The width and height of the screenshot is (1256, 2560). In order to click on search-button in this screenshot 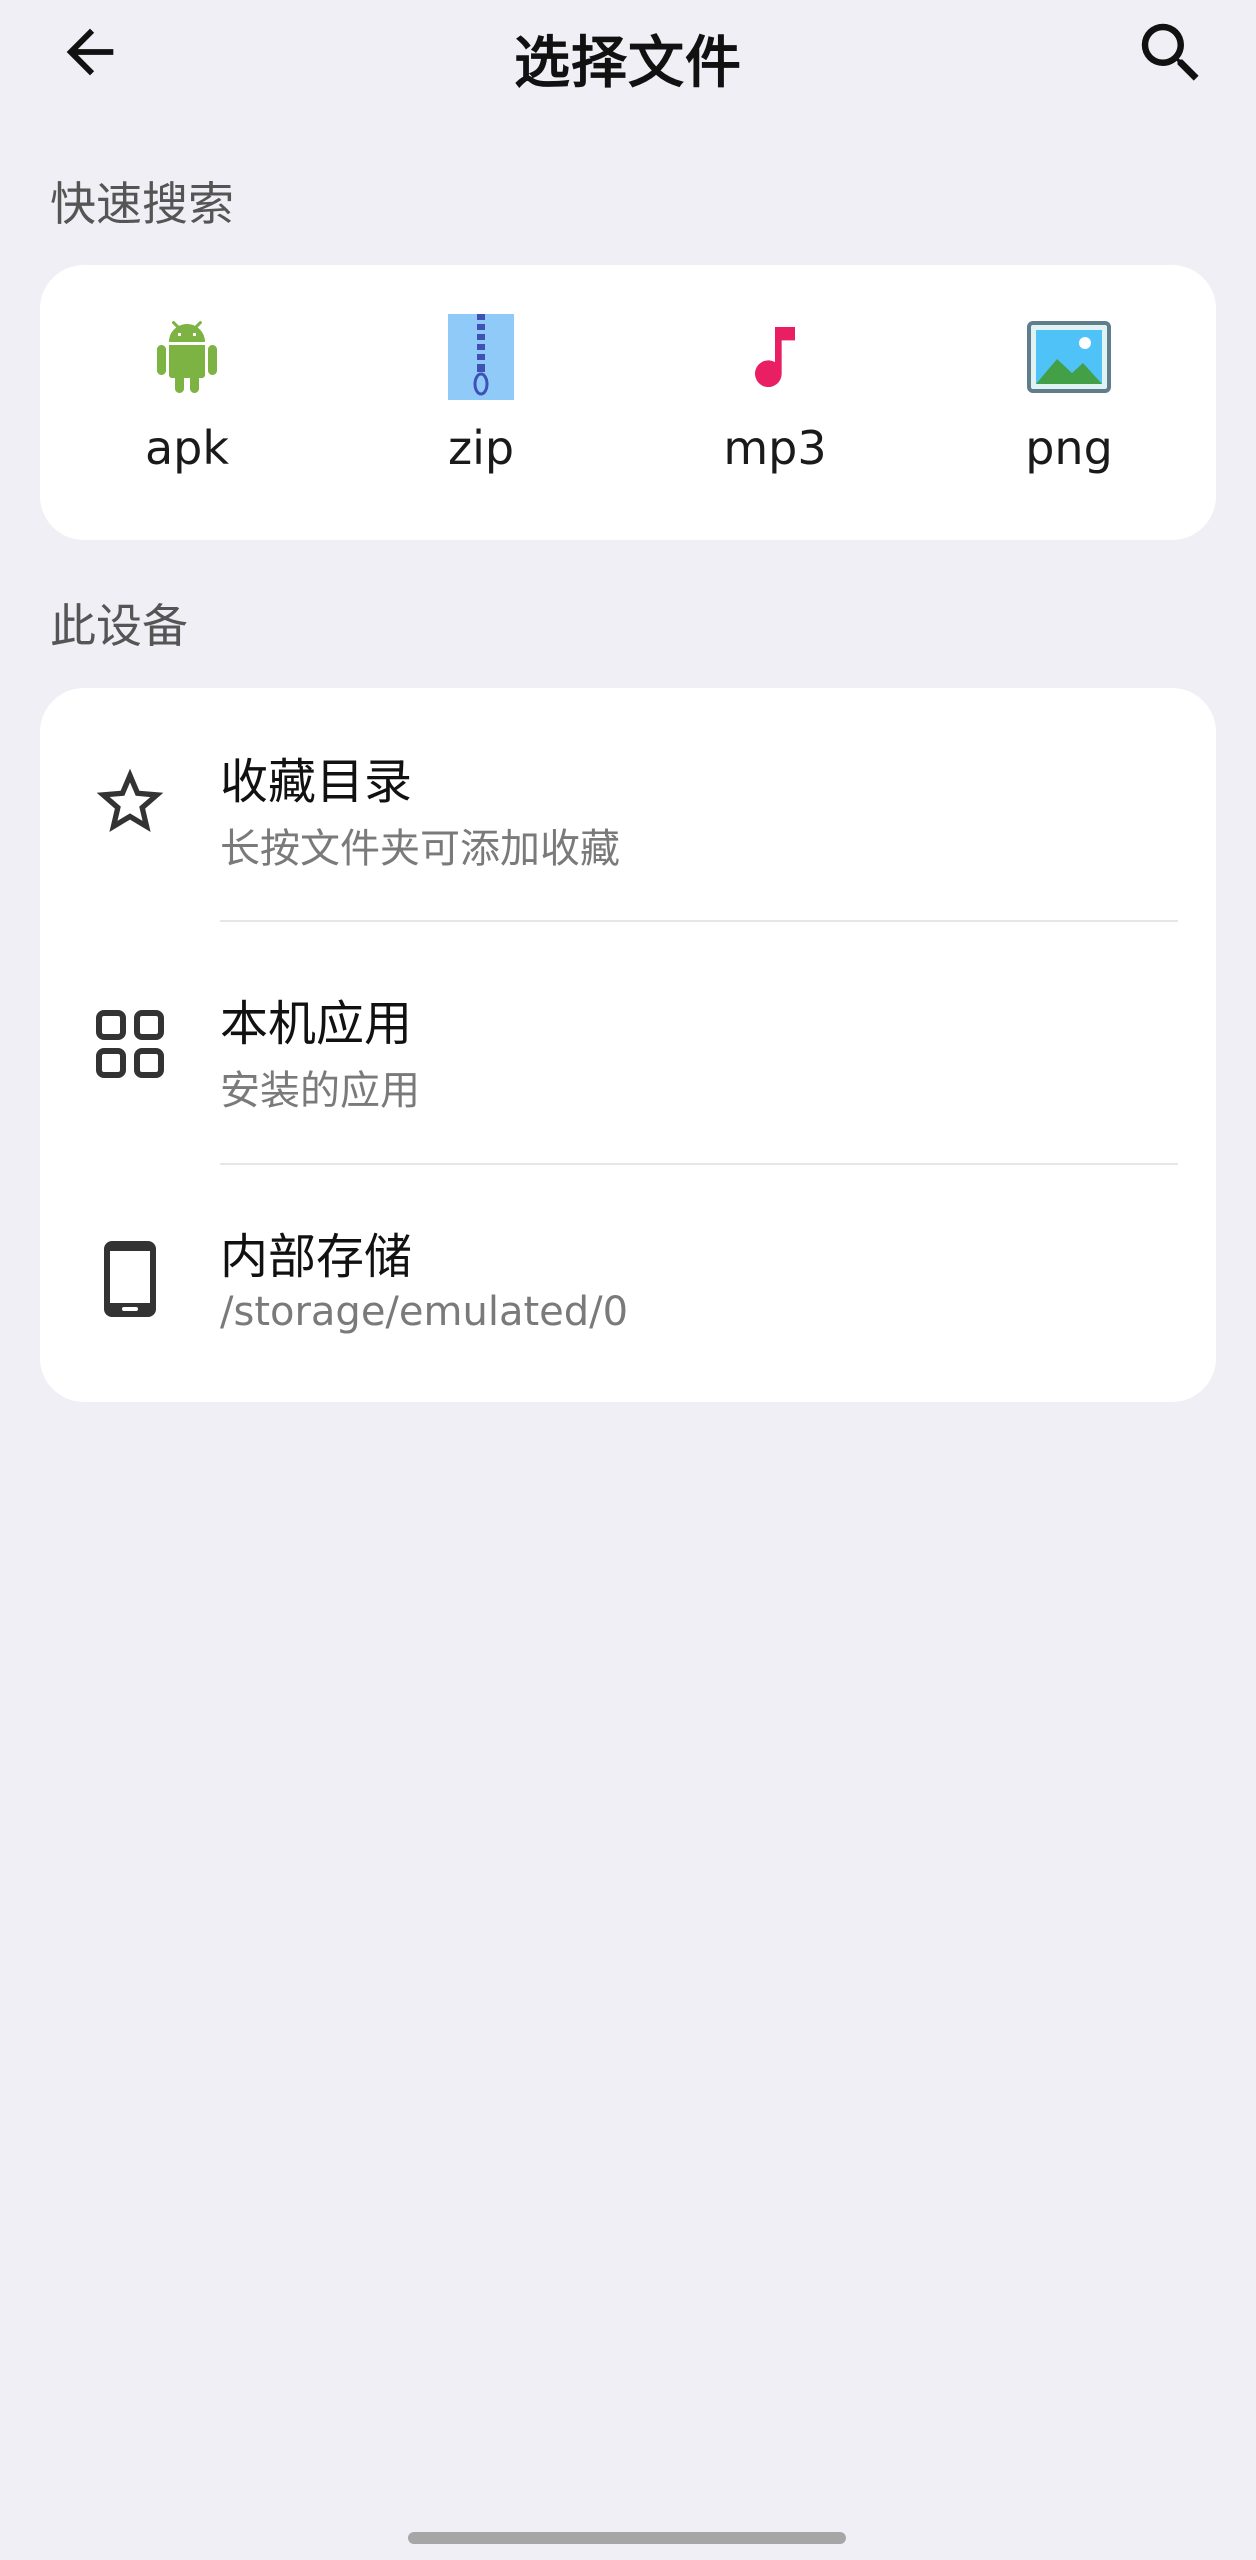, I will do `click(1171, 53)`.